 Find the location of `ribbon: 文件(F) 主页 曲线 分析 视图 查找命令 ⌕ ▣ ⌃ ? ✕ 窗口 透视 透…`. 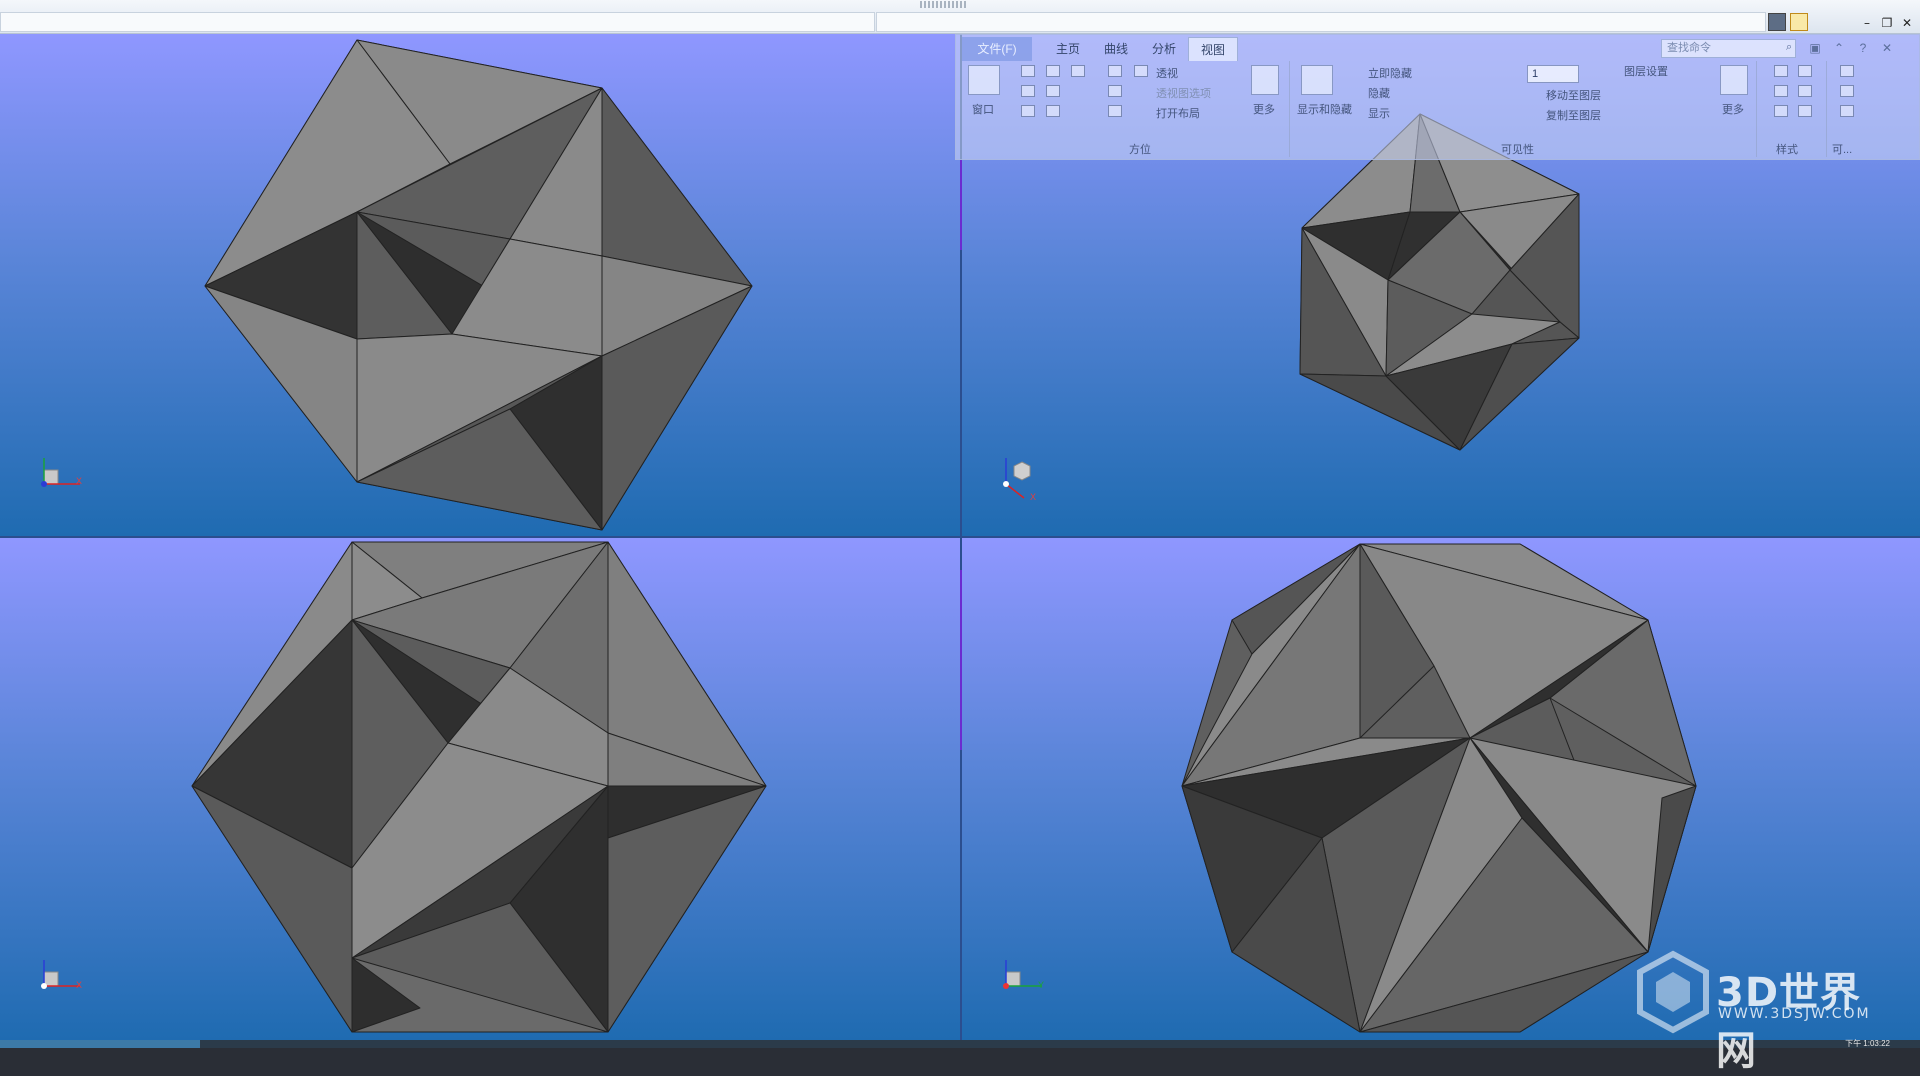

ribbon: 文件(F) 主页 曲线 分析 视图 查找命令 ⌕ ▣ ⌃ ? ✕ 窗口 透视 透… is located at coordinates (1437, 97).